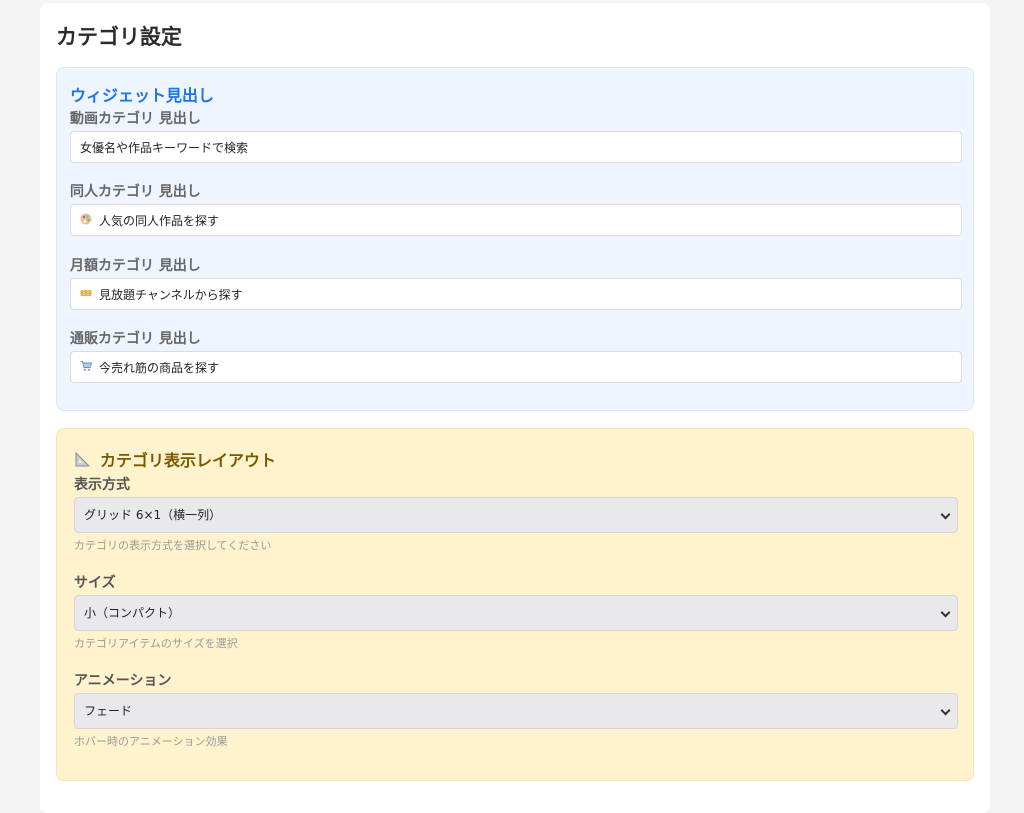 The image size is (1024, 813). Describe the element at coordinates (156, 643) in the screenshot. I see `size-help: カテゴリアイテムのサイズを選択` at that location.